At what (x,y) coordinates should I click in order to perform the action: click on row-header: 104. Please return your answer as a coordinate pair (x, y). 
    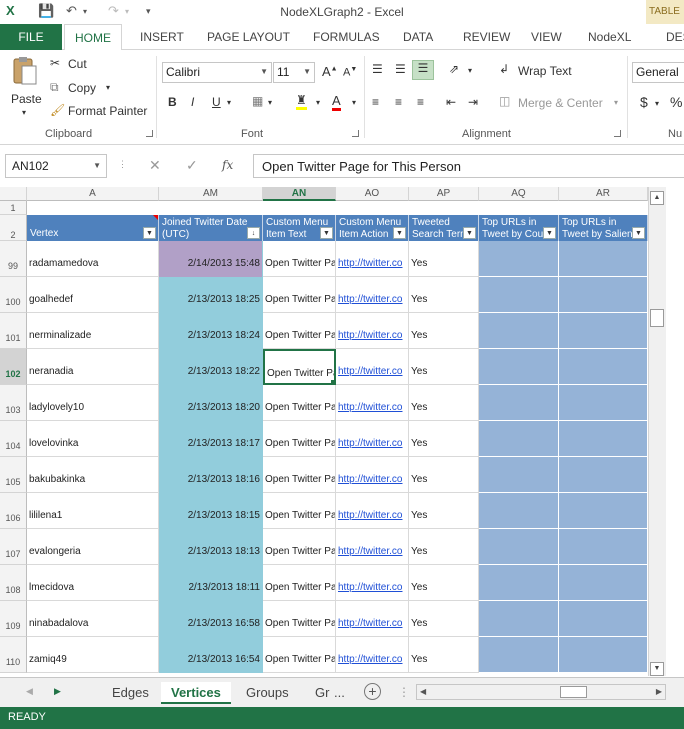
    Looking at the image, I should click on (13, 439).